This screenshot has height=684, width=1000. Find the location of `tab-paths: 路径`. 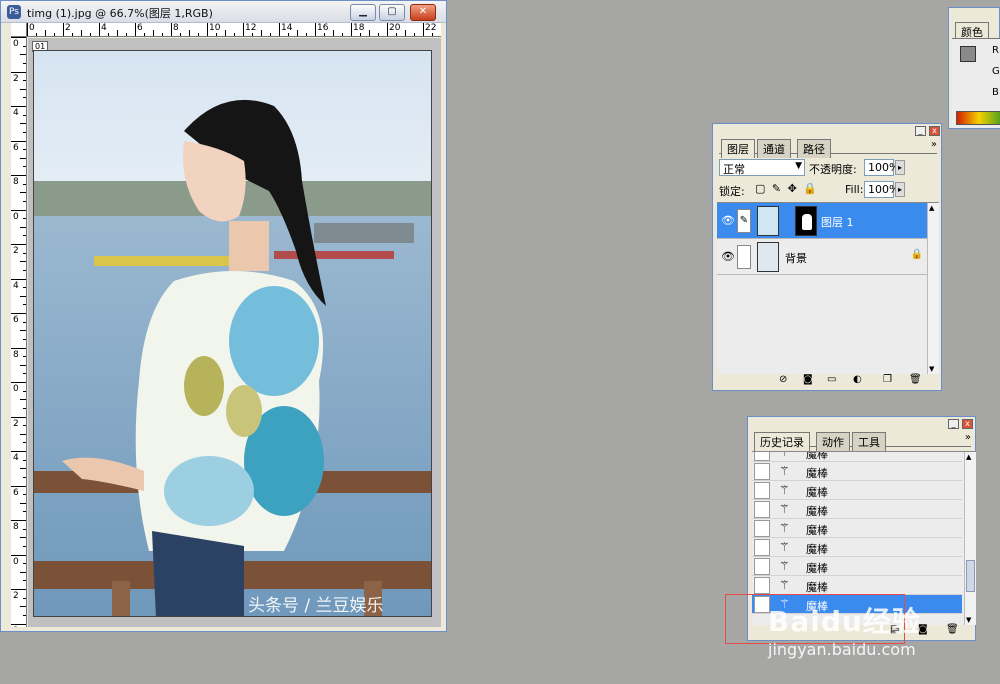

tab-paths: 路径 is located at coordinates (814, 148).